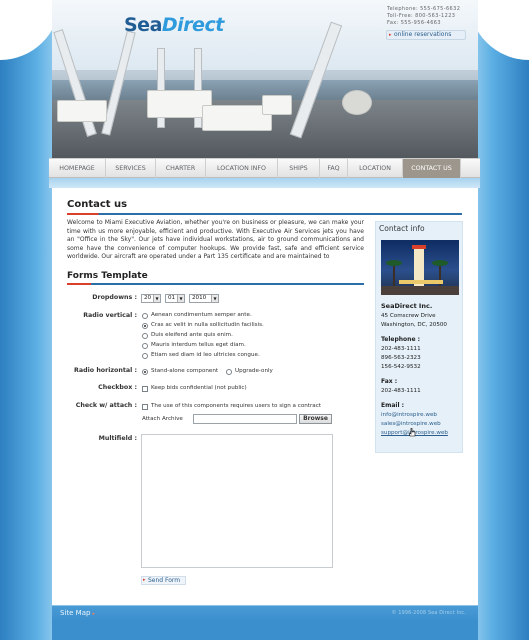  I want to click on office-photo, so click(420, 267).